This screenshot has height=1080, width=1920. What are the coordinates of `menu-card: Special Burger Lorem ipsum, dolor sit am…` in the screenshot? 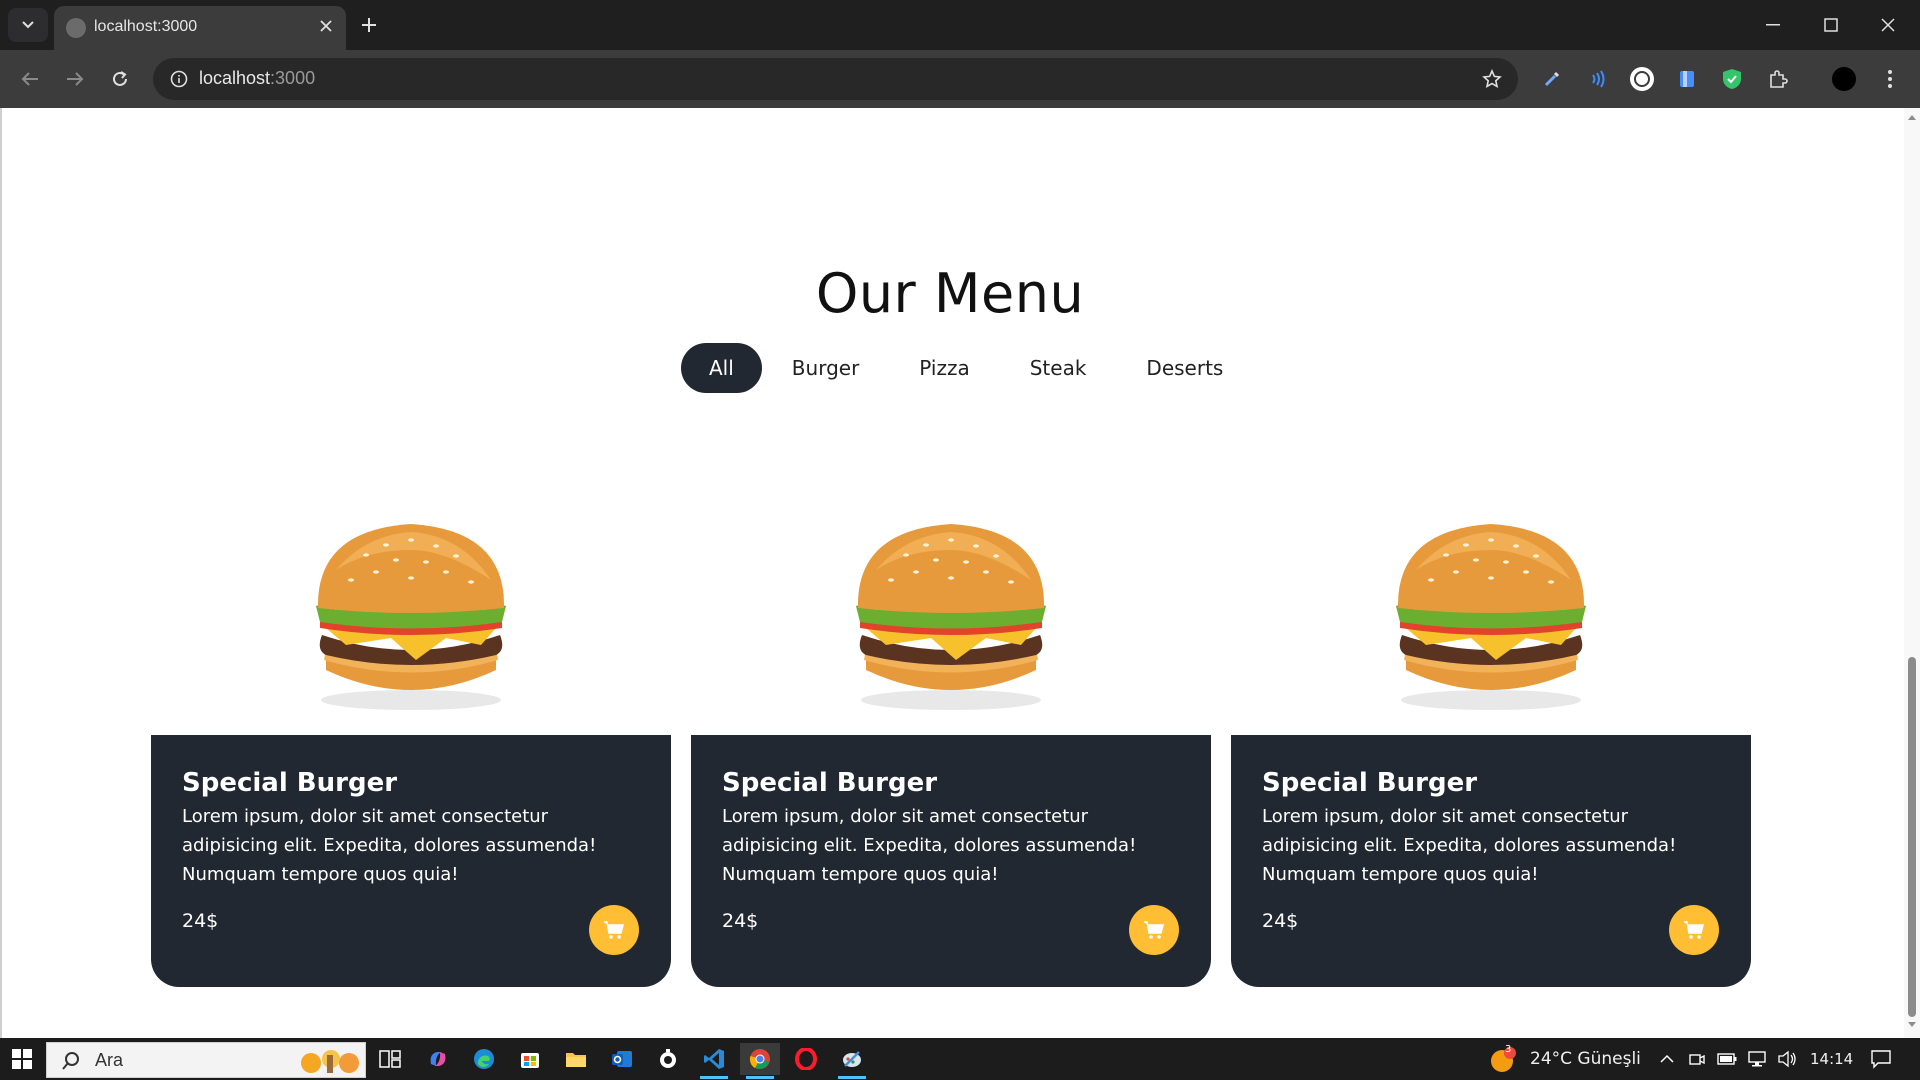 It's located at (411, 728).